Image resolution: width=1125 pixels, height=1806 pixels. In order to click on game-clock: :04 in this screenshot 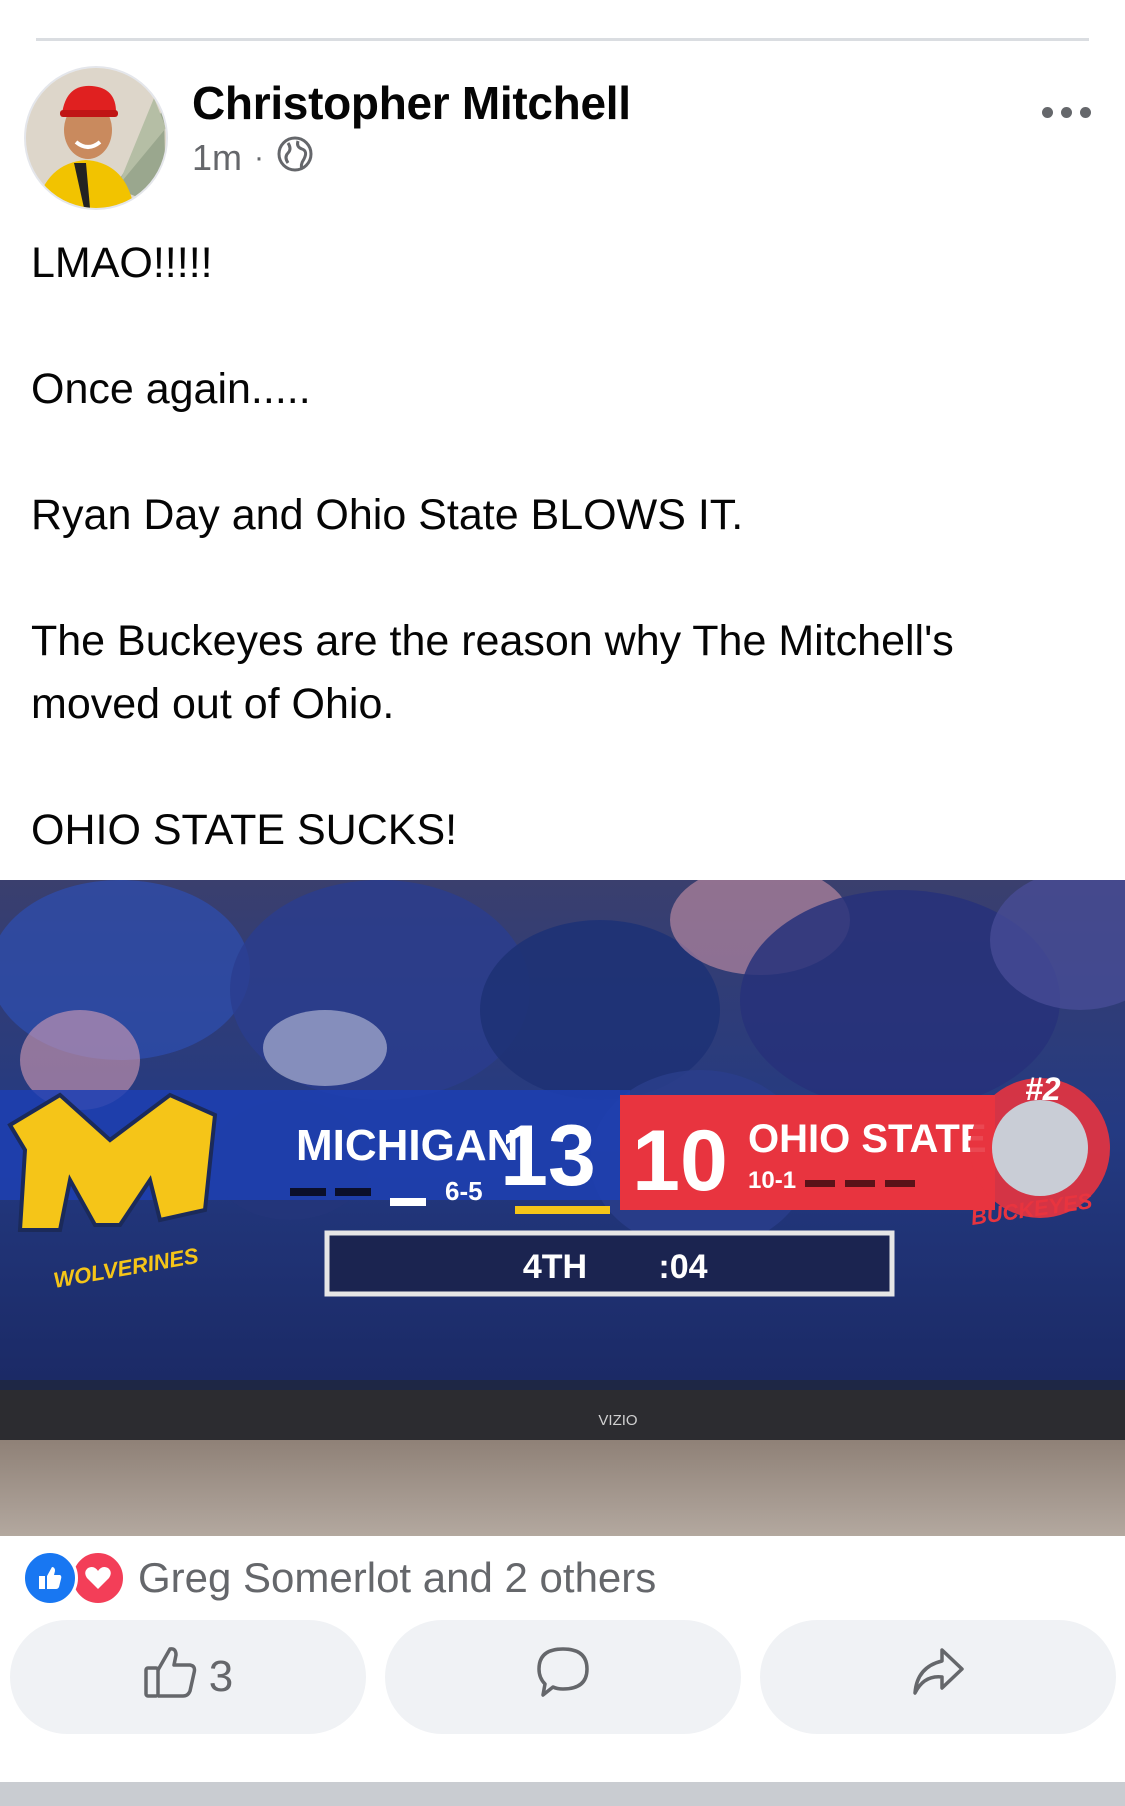, I will do `click(682, 1267)`.